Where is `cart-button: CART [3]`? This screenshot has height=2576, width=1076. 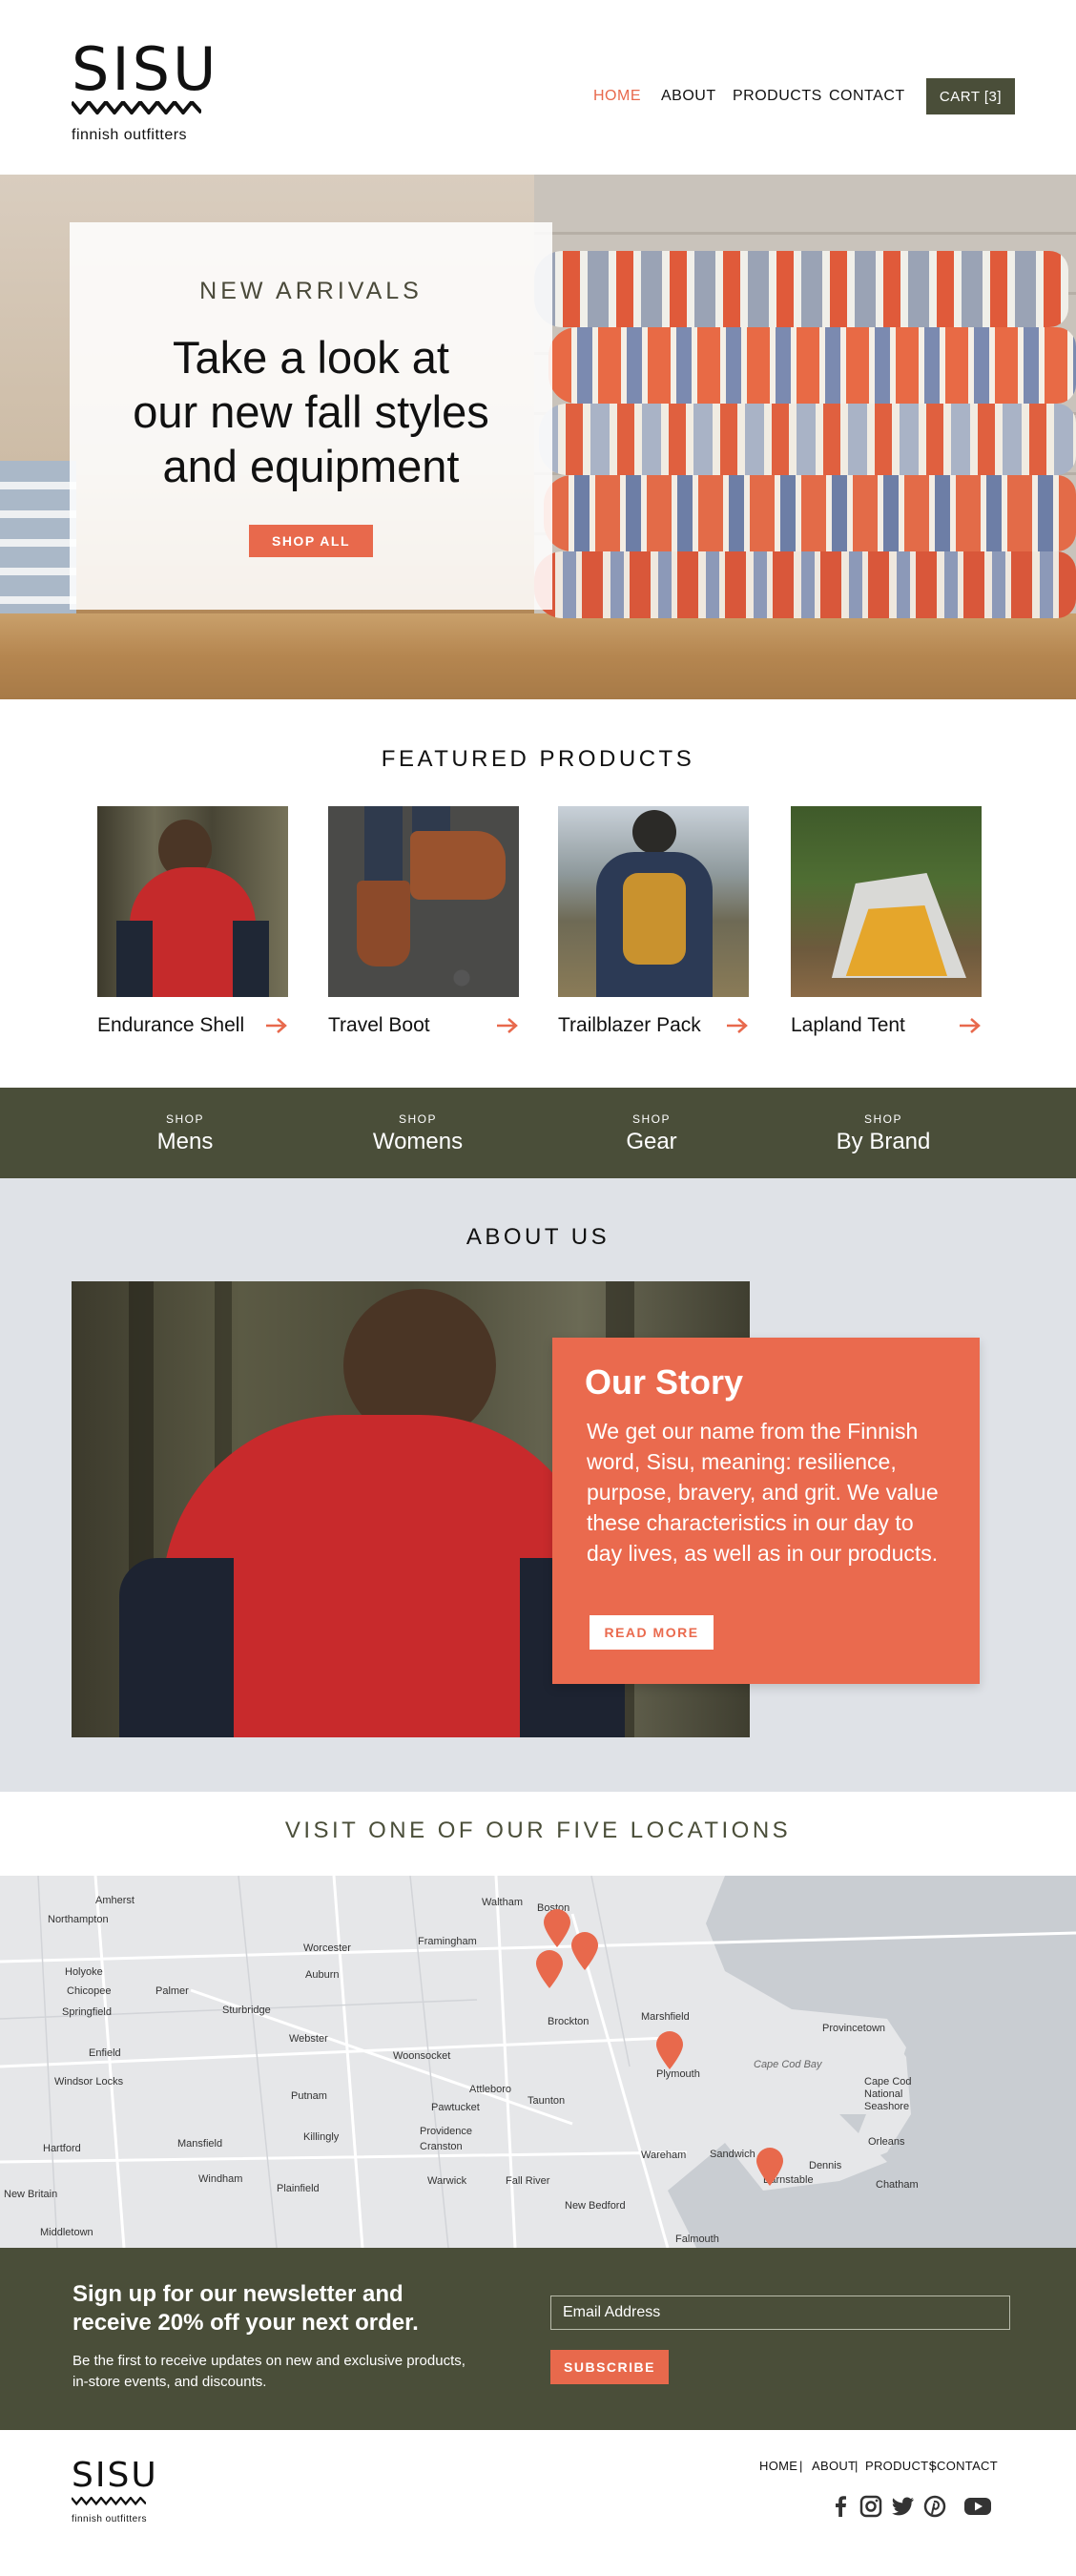 cart-button: CART [3] is located at coordinates (970, 96).